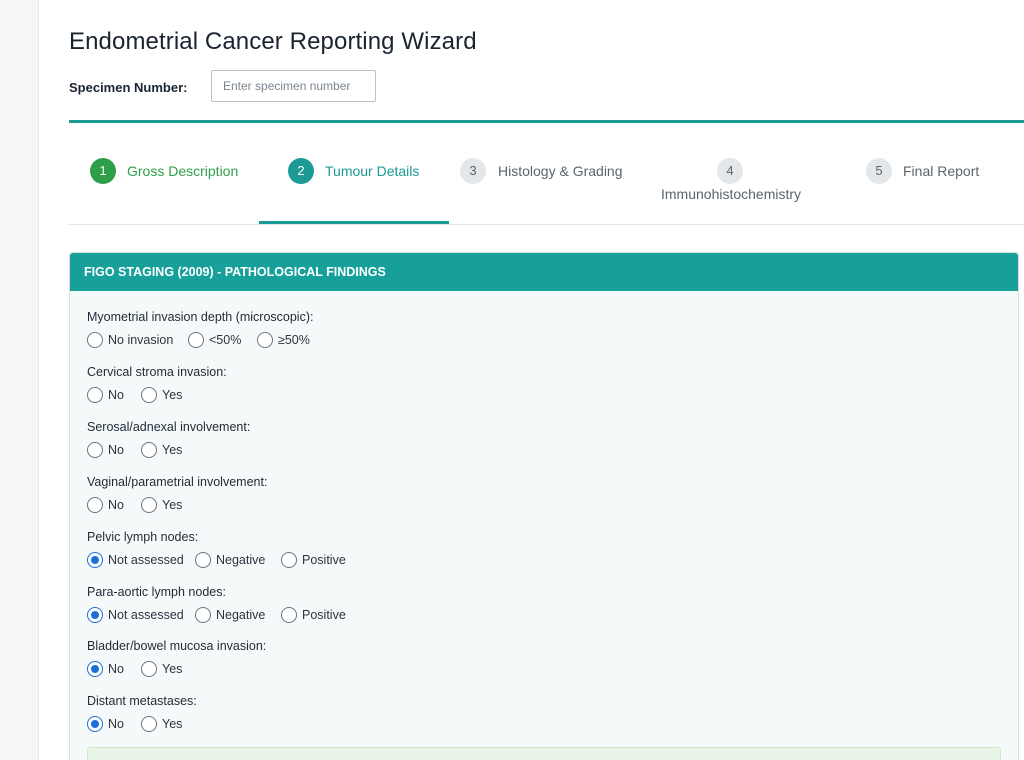 The image size is (1024, 760). Describe the element at coordinates (354, 222) in the screenshot. I see `active-step-indicator` at that location.